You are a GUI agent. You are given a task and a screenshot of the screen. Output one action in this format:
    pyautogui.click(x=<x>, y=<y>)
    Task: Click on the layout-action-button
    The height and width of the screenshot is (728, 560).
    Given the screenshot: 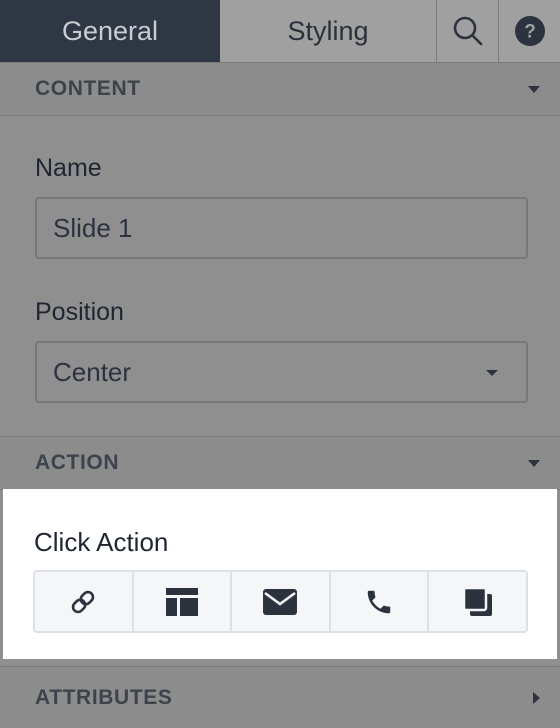 What is the action you would take?
    pyautogui.click(x=183, y=601)
    